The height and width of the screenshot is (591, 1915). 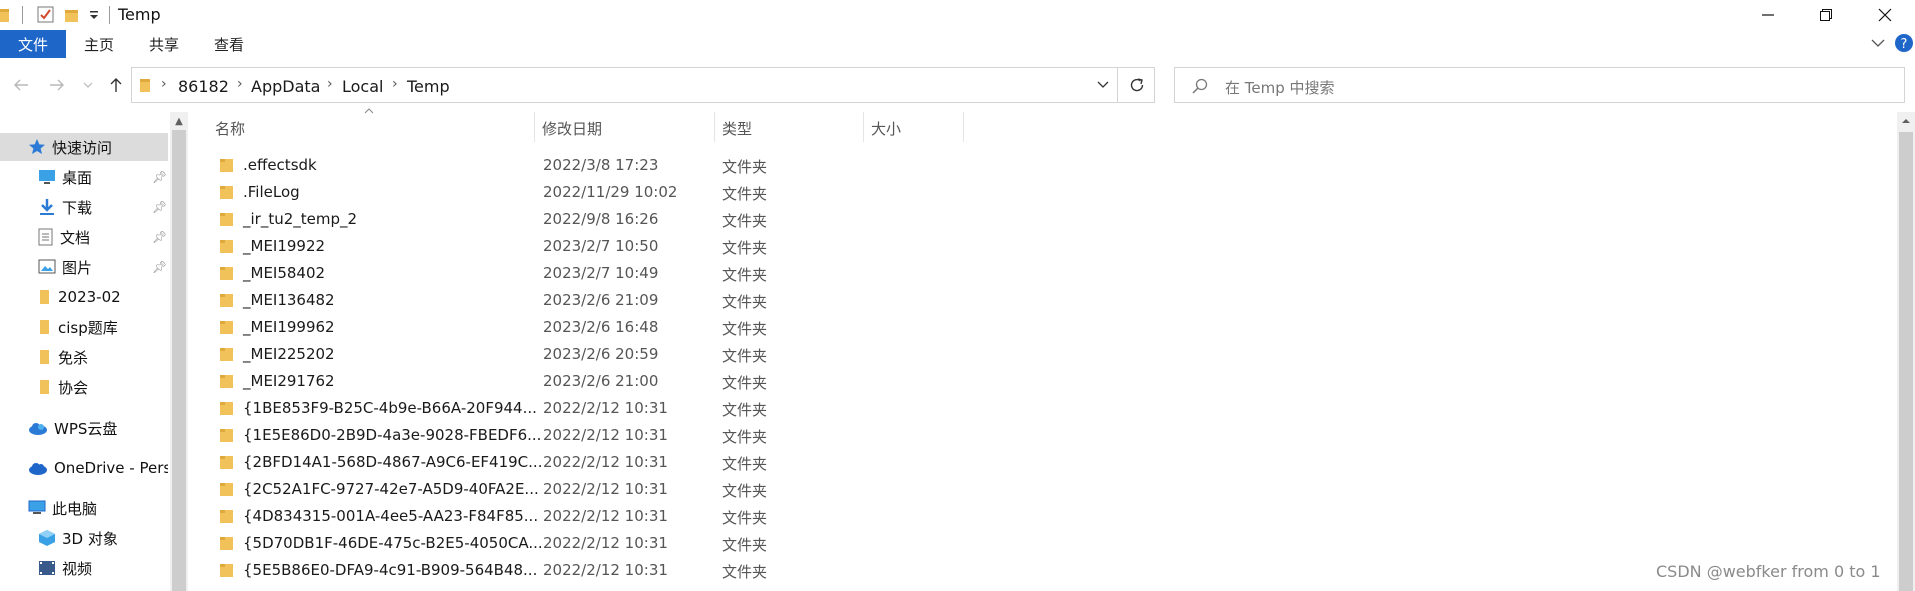 I want to click on back-button, so click(x=21, y=85).